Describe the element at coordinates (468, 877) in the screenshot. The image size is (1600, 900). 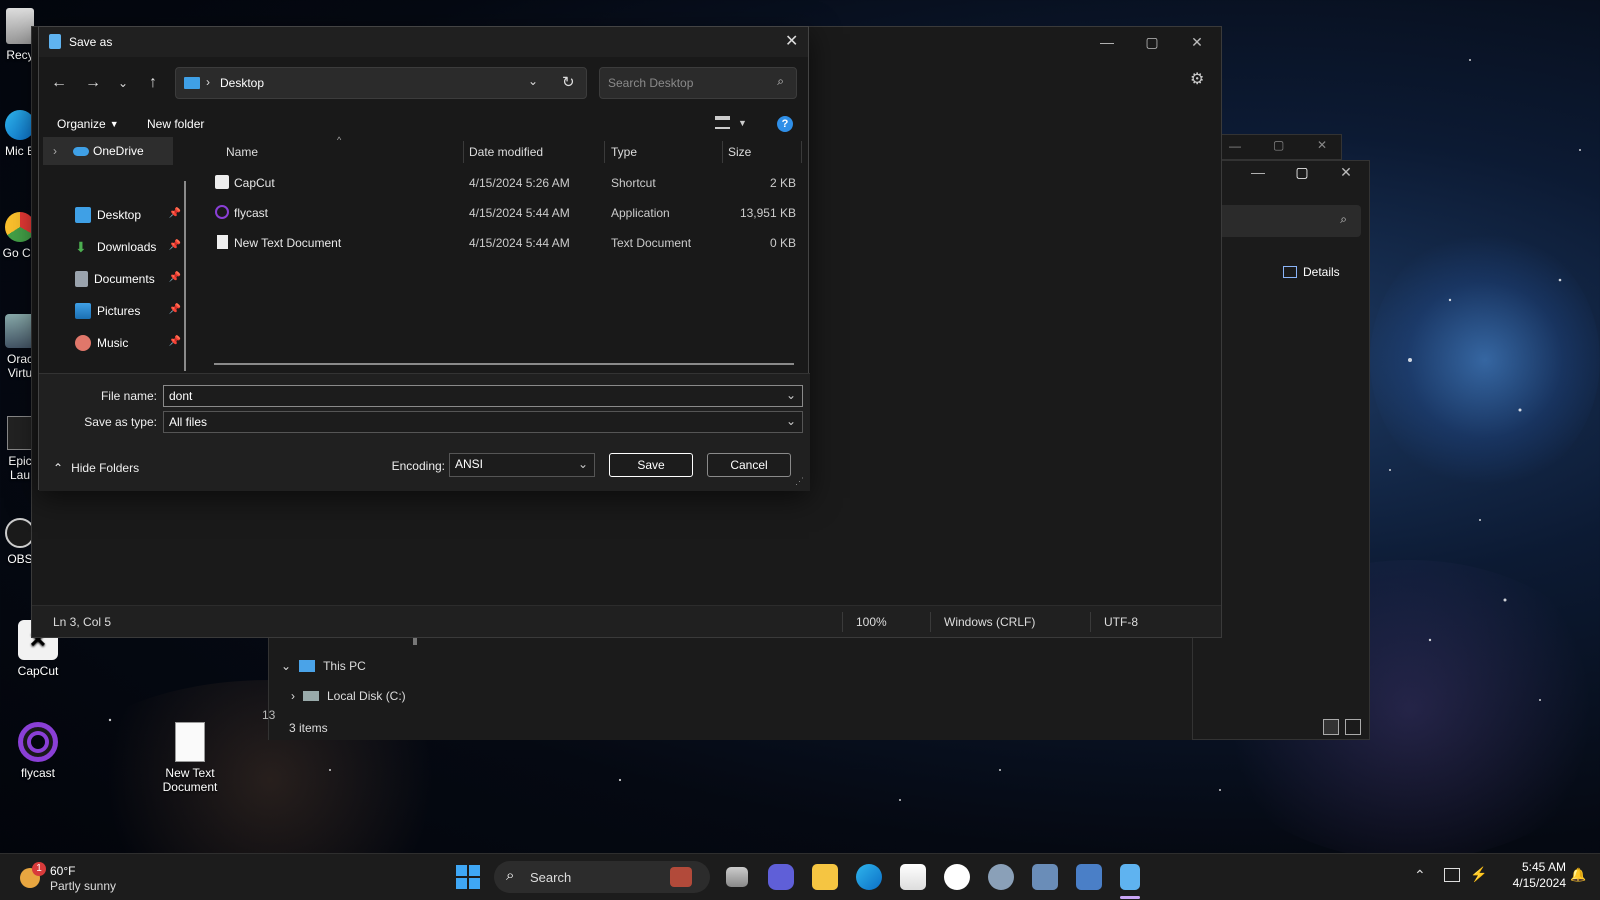
I see `start-button` at that location.